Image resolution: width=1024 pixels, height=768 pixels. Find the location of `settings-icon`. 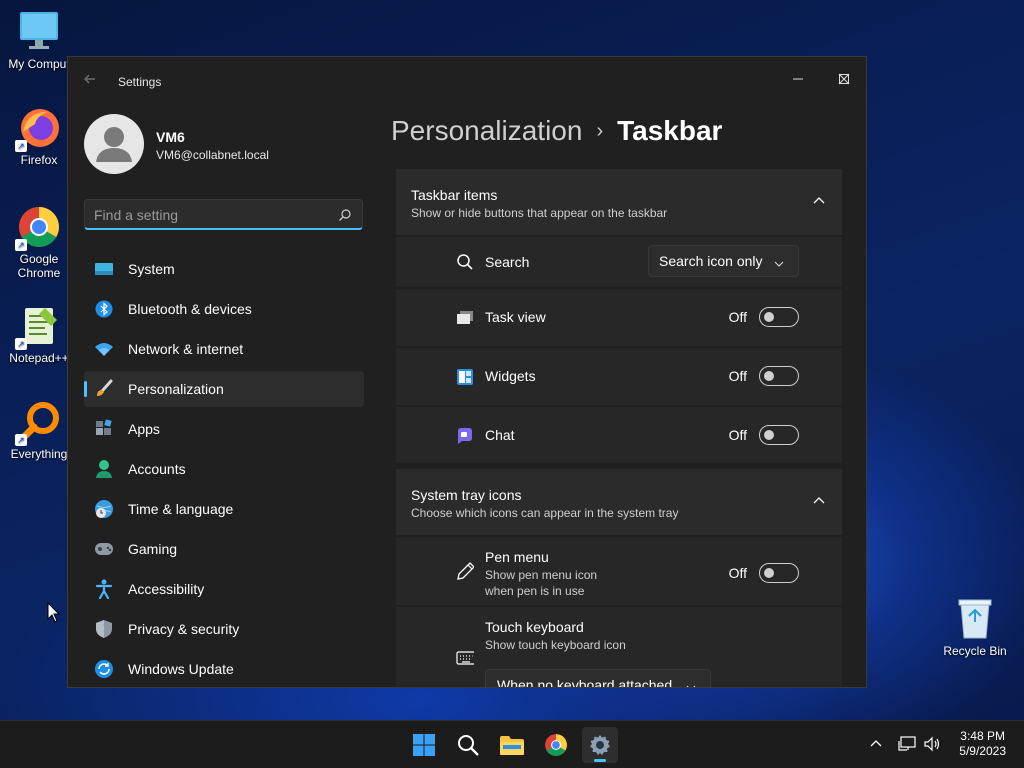

settings-icon is located at coordinates (600, 745).